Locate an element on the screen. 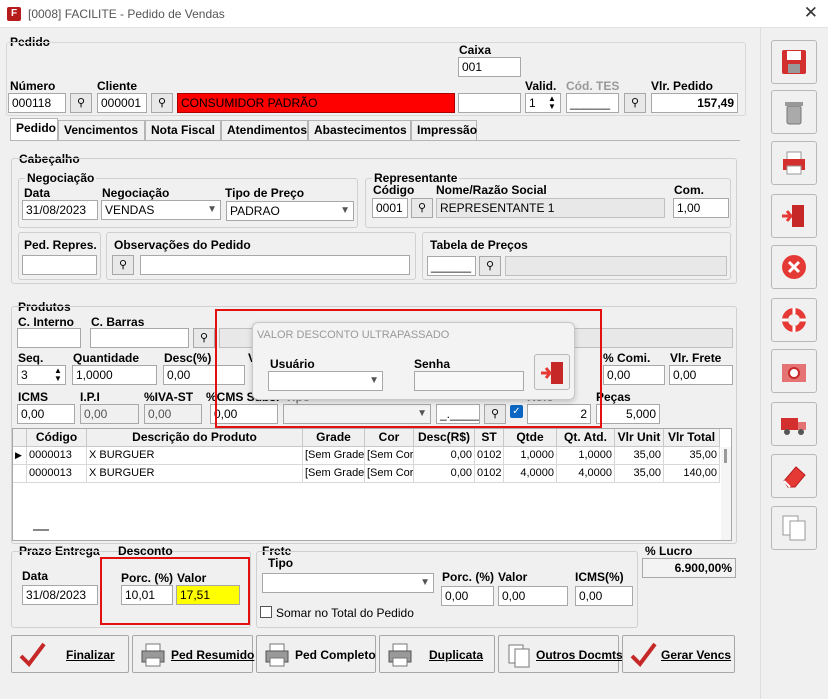 The height and width of the screenshot is (699, 828). horizontal-scrollbar-thumb is located at coordinates (41, 530).